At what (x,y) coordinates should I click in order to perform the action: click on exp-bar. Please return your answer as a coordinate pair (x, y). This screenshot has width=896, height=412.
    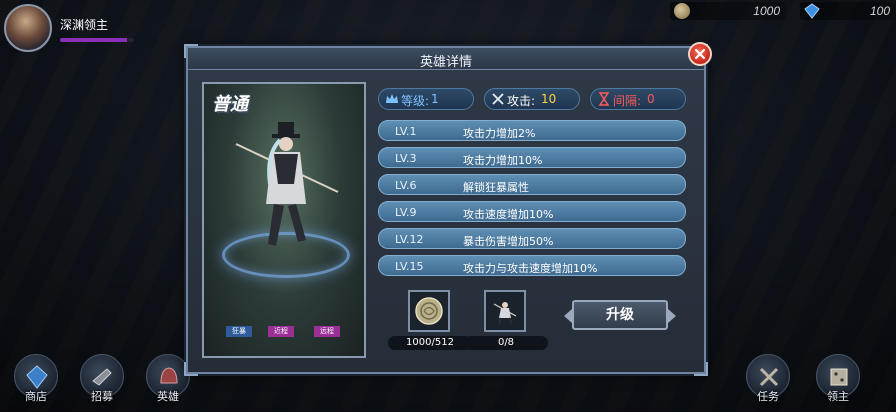
    Looking at the image, I should click on (97, 40).